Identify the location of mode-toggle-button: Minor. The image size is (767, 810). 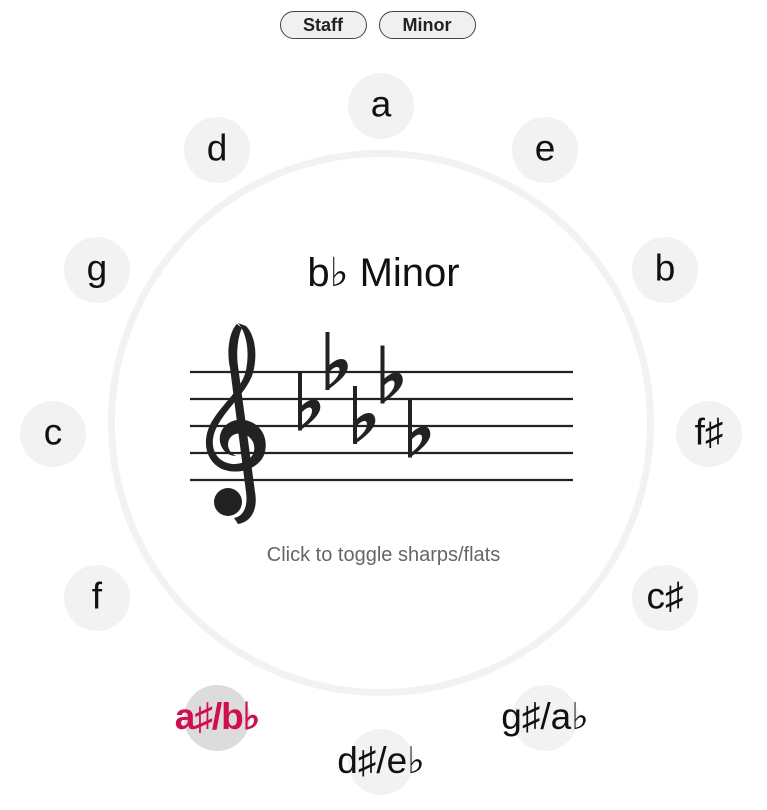
(427, 25).